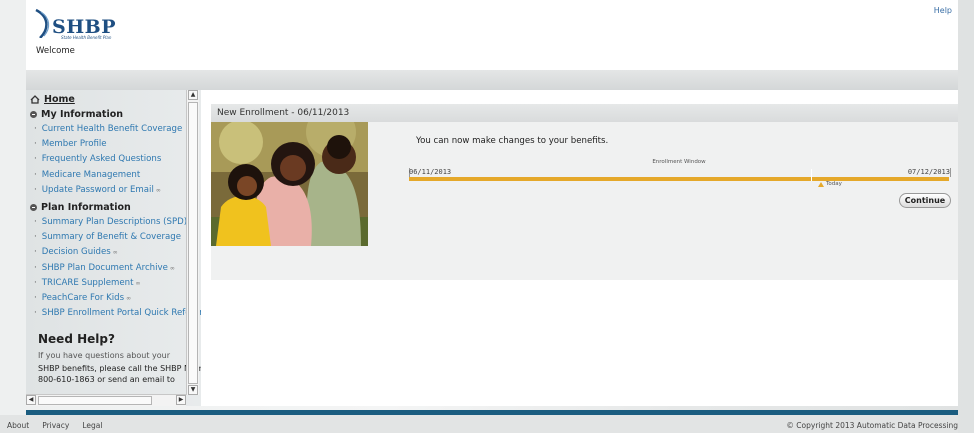 The width and height of the screenshot is (974, 433). I want to click on today-indicator: Today, so click(830, 184).